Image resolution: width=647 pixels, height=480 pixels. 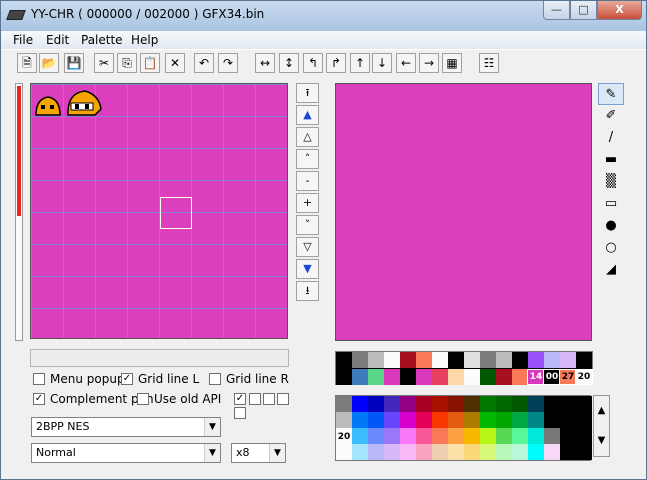 I want to click on menu-popup-checkbox, so click(x=39, y=379).